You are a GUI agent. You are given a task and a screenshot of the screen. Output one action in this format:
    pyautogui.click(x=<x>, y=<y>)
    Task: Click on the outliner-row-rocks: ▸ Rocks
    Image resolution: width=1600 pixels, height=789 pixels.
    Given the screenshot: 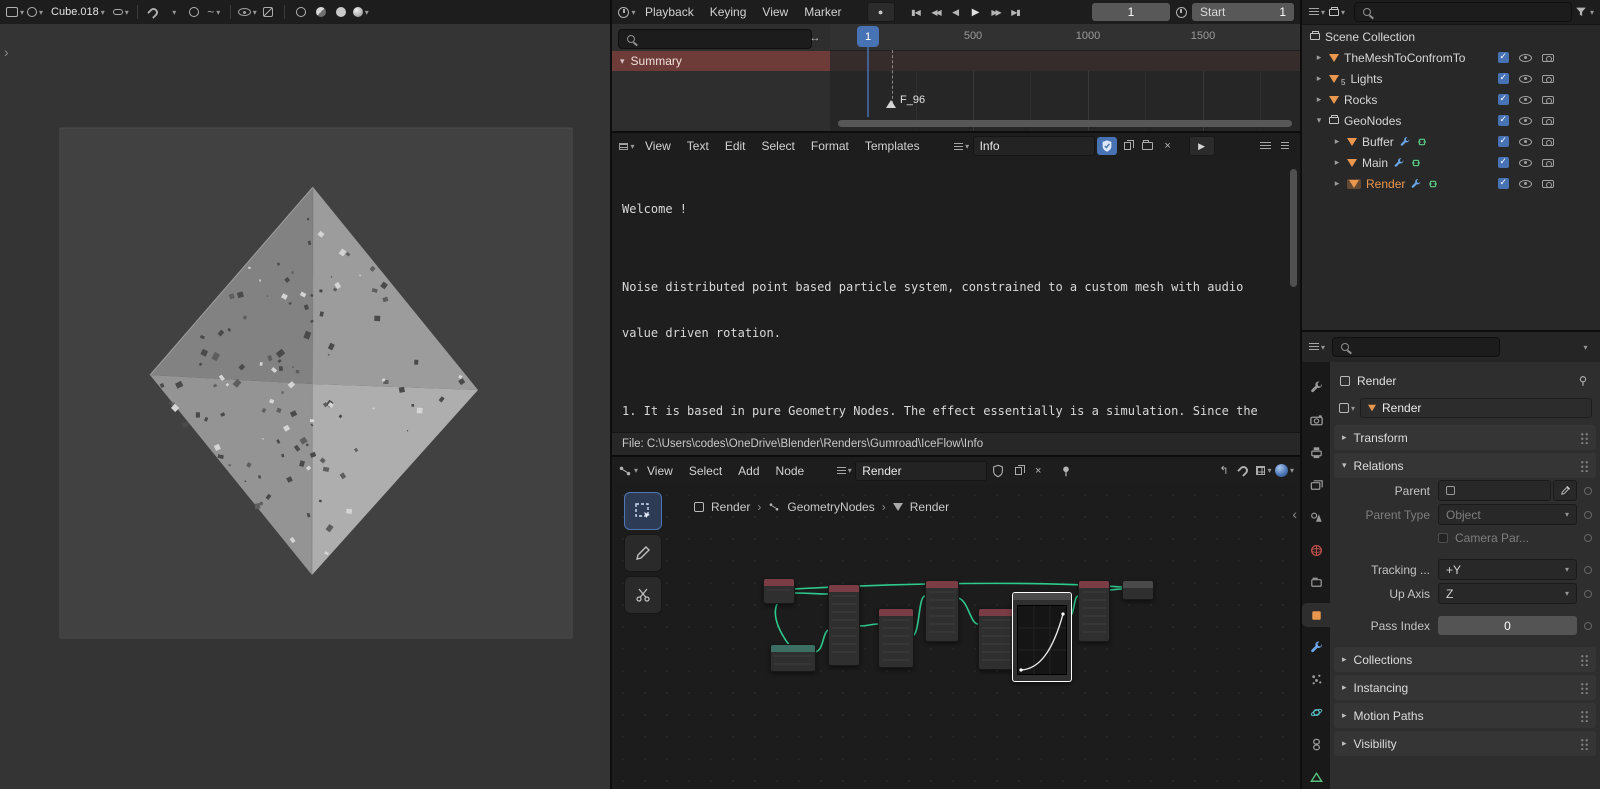 What is the action you would take?
    pyautogui.click(x=1451, y=99)
    